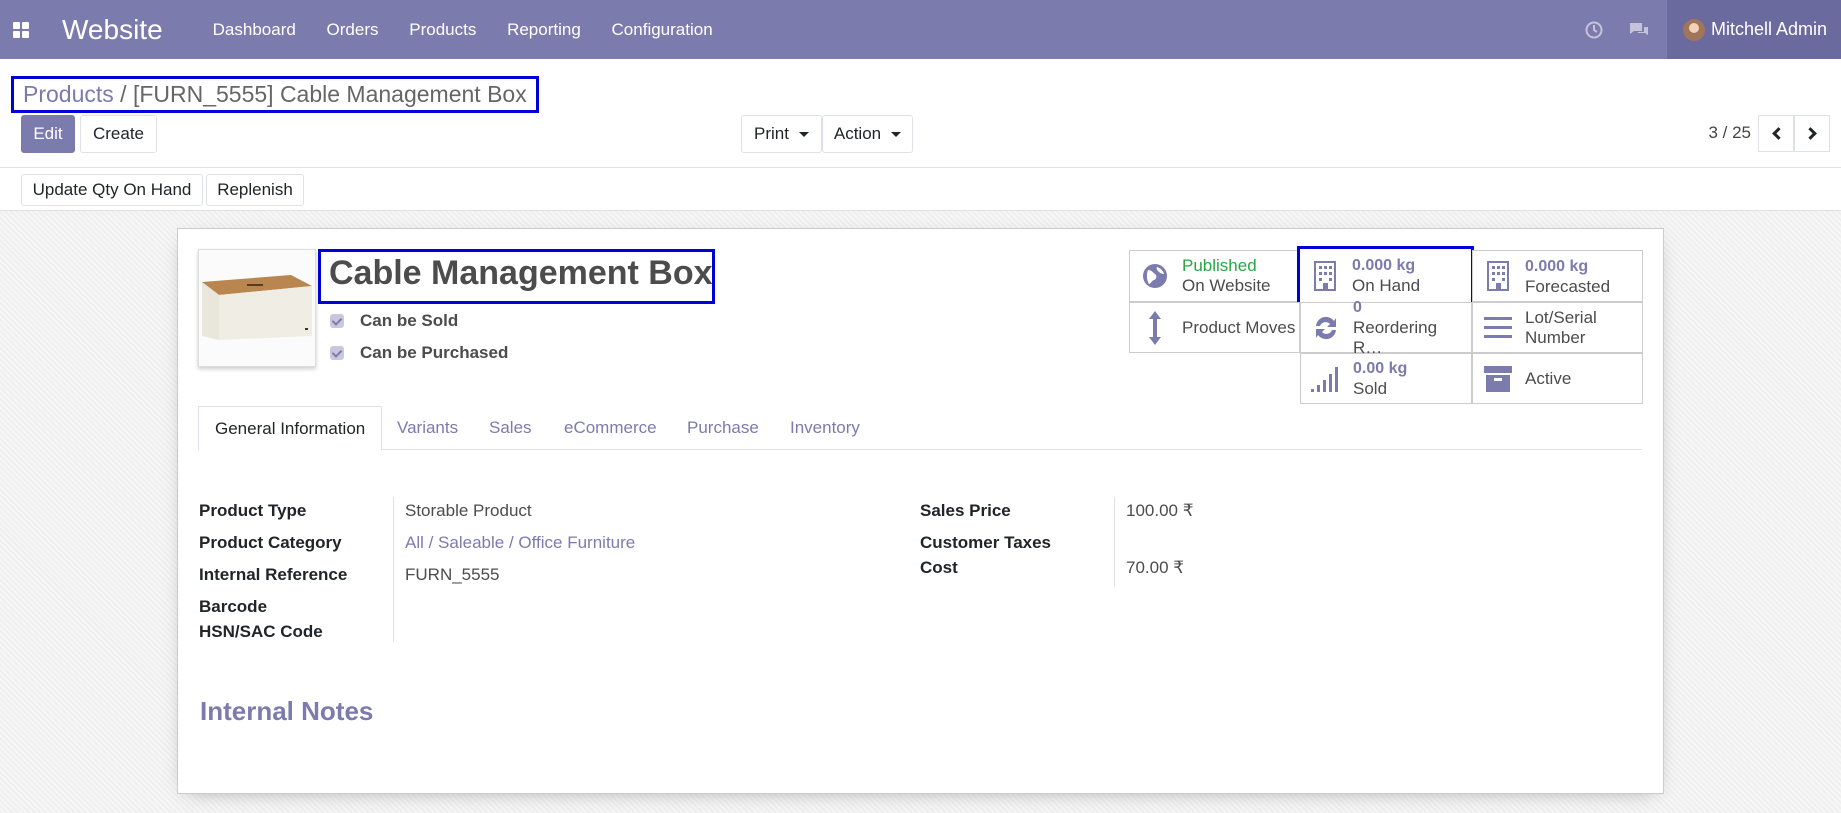  Describe the element at coordinates (723, 428) in the screenshot. I see `tab-purchase: Purchase` at that location.